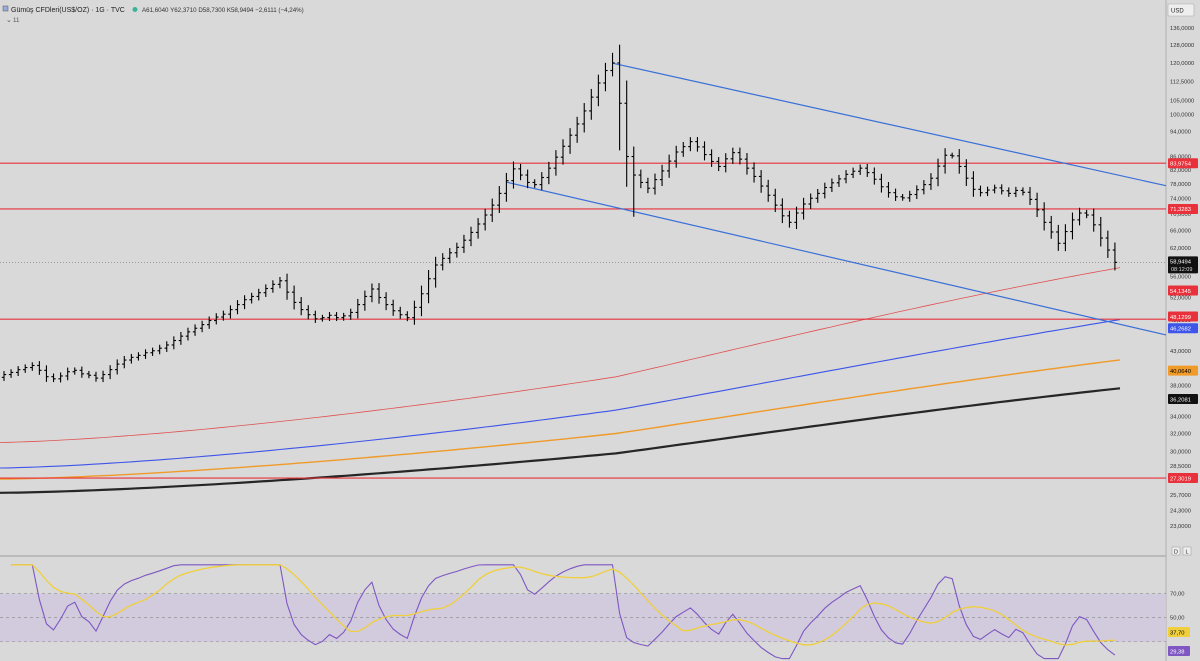  Describe the element at coordinates (1180, 512) in the screenshot. I see `y-tick-label-1: 24,3000` at that location.